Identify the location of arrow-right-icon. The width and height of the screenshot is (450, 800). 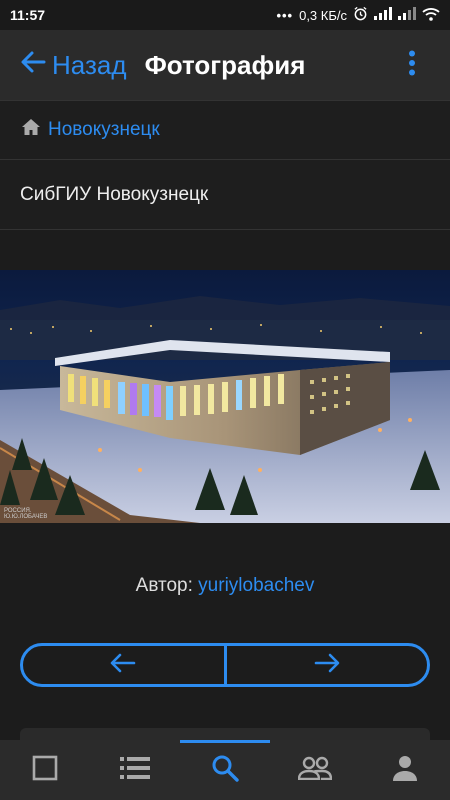
(327, 665).